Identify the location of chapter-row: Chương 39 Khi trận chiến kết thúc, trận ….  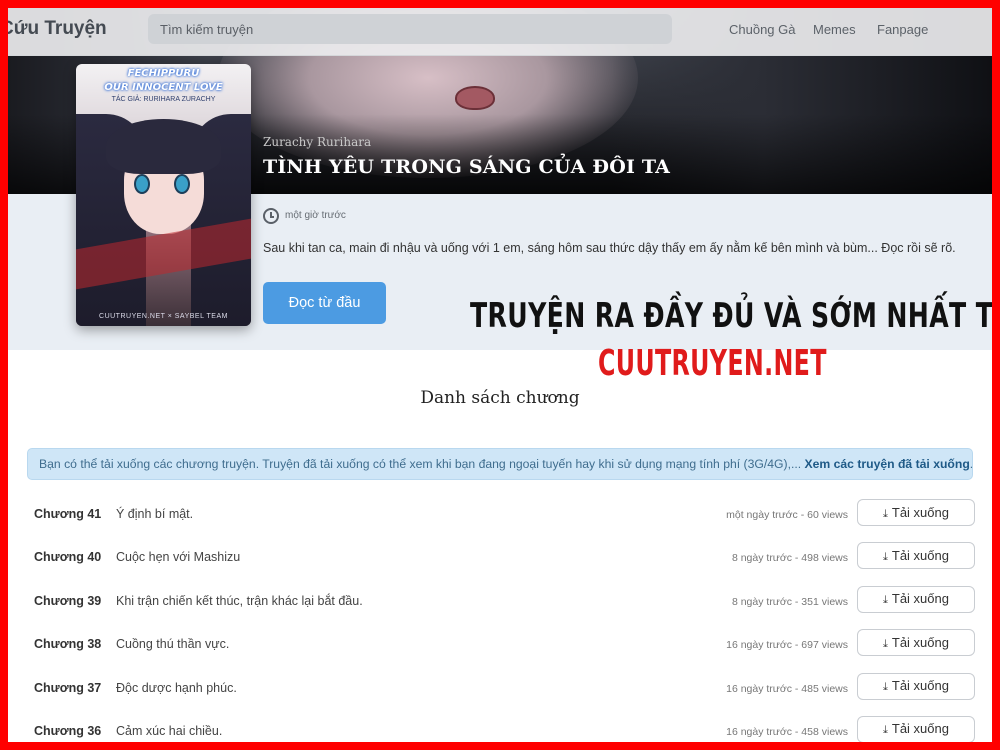
(500, 601).